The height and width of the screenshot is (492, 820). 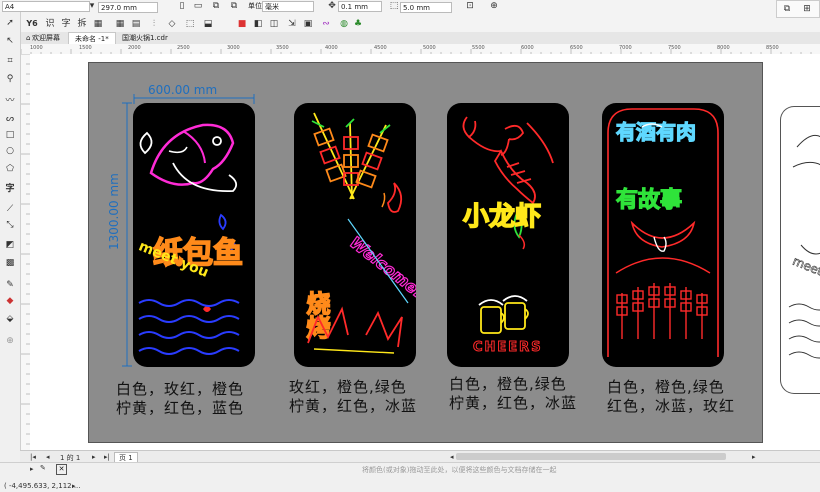 I want to click on nudge-icon: ✥, so click(x=332, y=6).